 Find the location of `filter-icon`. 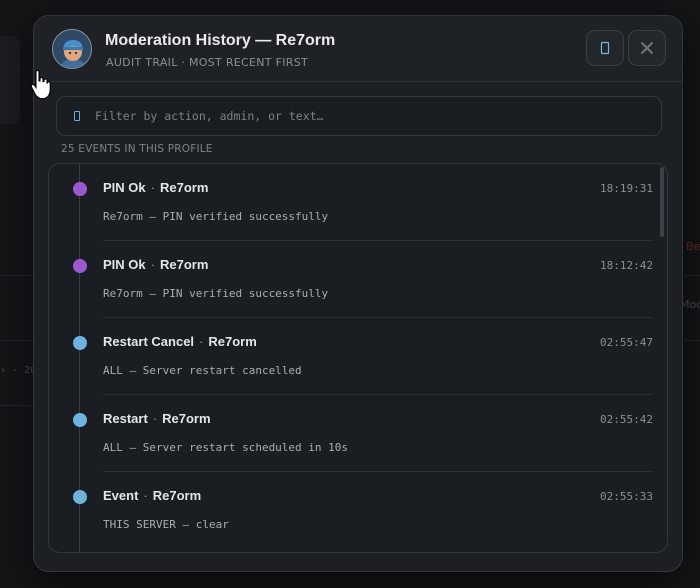

filter-icon is located at coordinates (77, 116).